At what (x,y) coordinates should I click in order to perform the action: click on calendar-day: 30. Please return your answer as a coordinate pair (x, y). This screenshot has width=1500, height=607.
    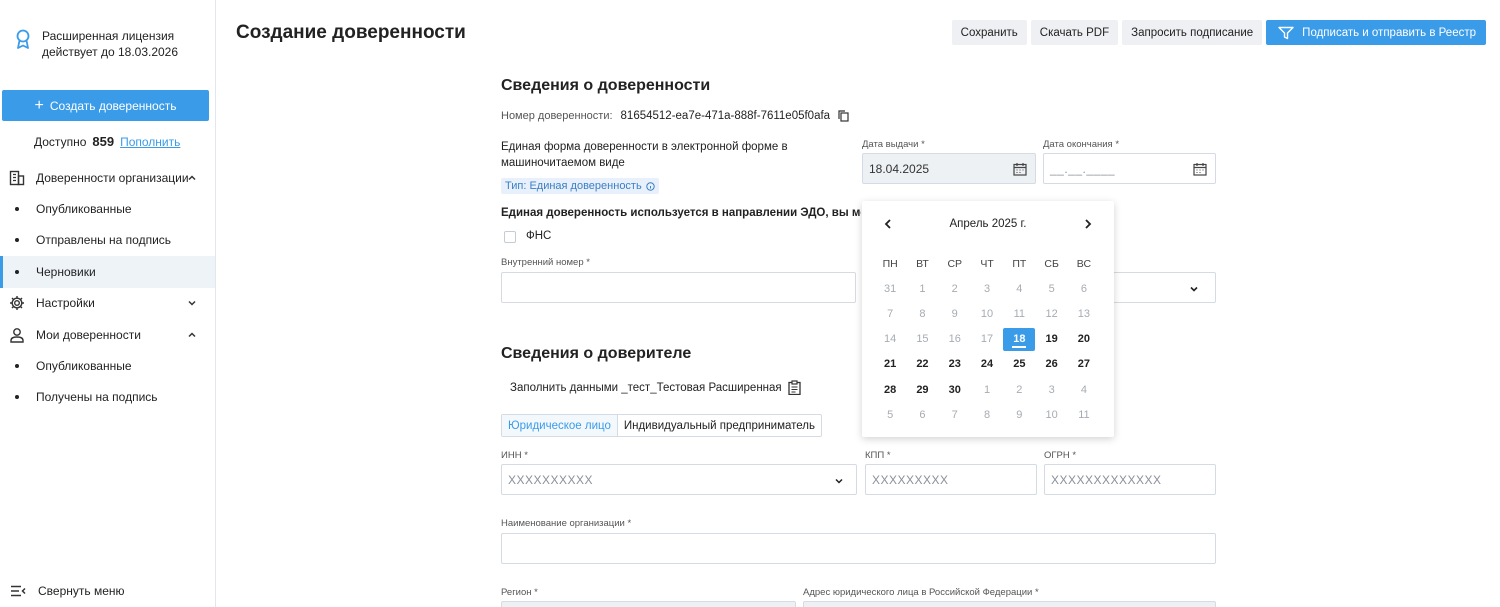
    Looking at the image, I should click on (955, 389).